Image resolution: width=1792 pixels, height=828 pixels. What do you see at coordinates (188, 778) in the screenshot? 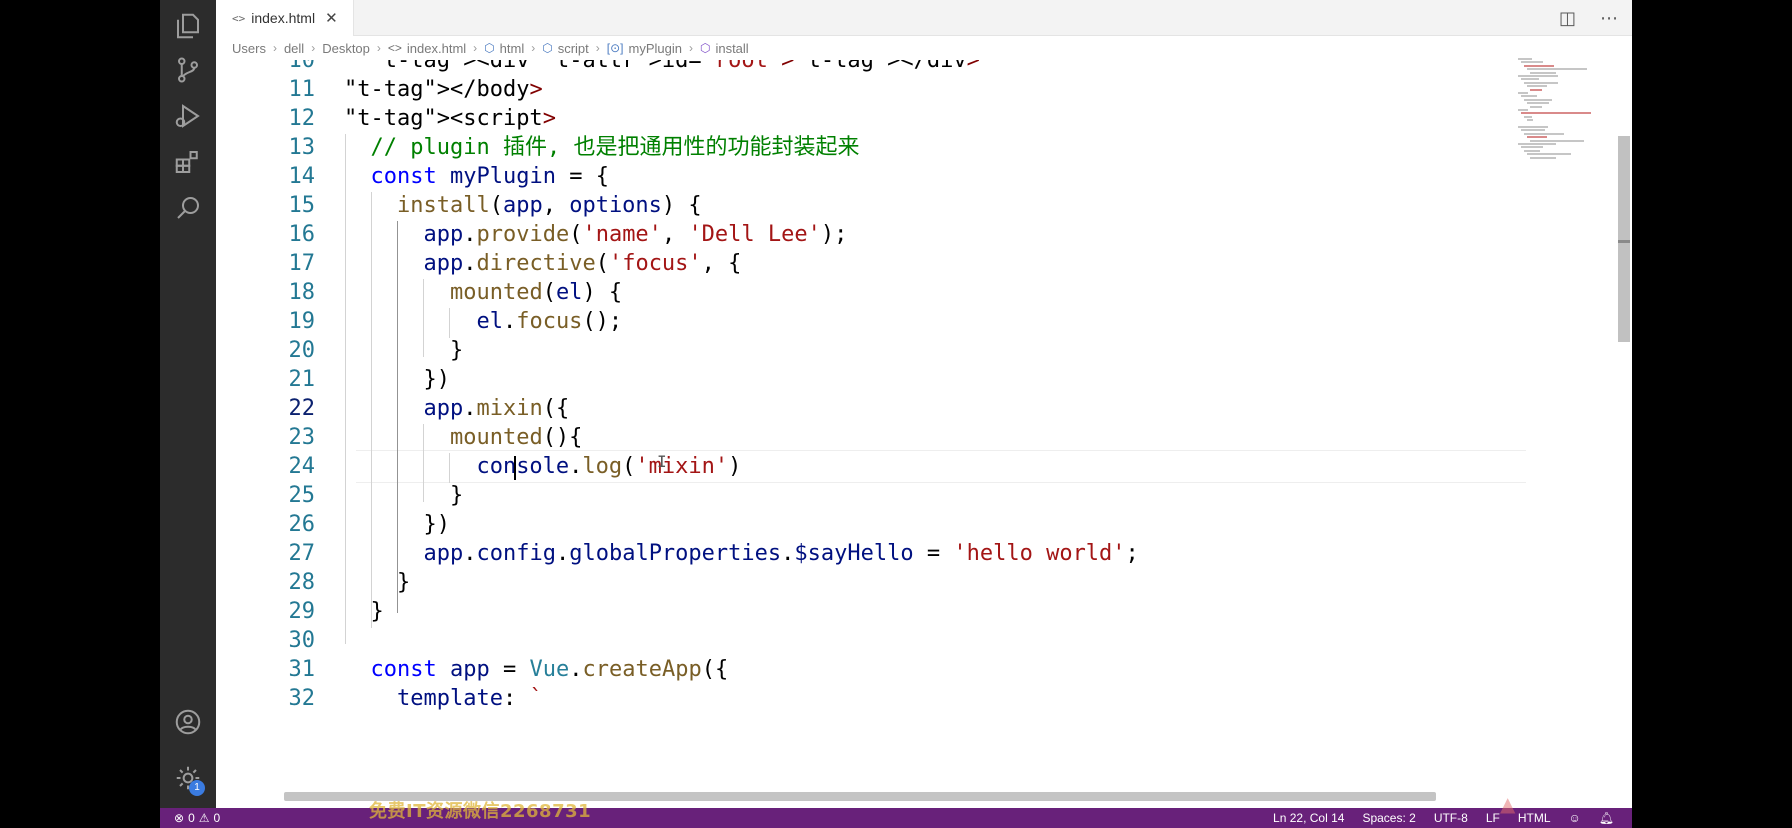
I see `manage-gear-icon: 1` at bounding box center [188, 778].